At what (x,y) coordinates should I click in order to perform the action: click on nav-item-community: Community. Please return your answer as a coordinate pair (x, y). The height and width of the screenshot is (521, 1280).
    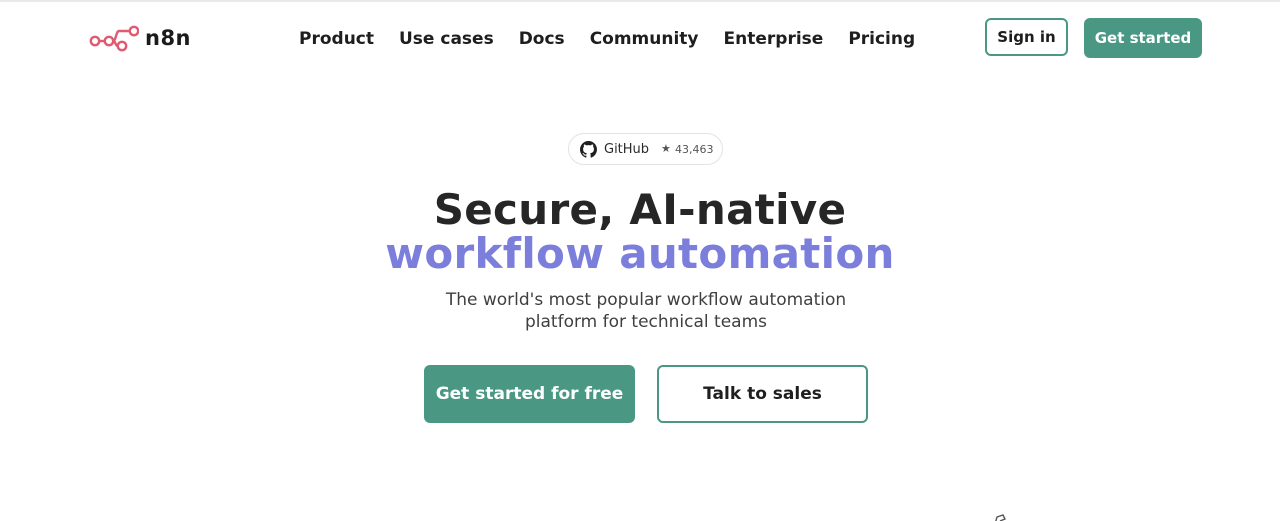
    Looking at the image, I should click on (644, 39).